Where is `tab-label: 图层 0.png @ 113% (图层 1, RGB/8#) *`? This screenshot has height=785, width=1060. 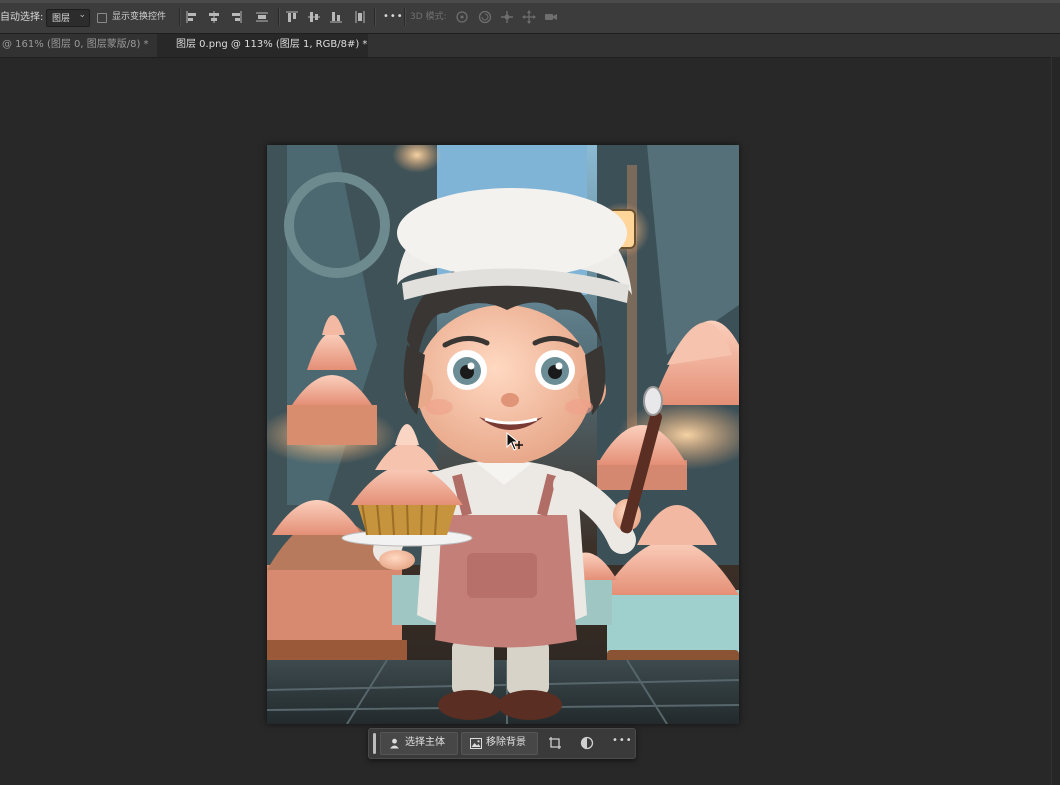 tab-label: 图层 0.png @ 113% (图层 1, RGB/8#) * is located at coordinates (272, 44).